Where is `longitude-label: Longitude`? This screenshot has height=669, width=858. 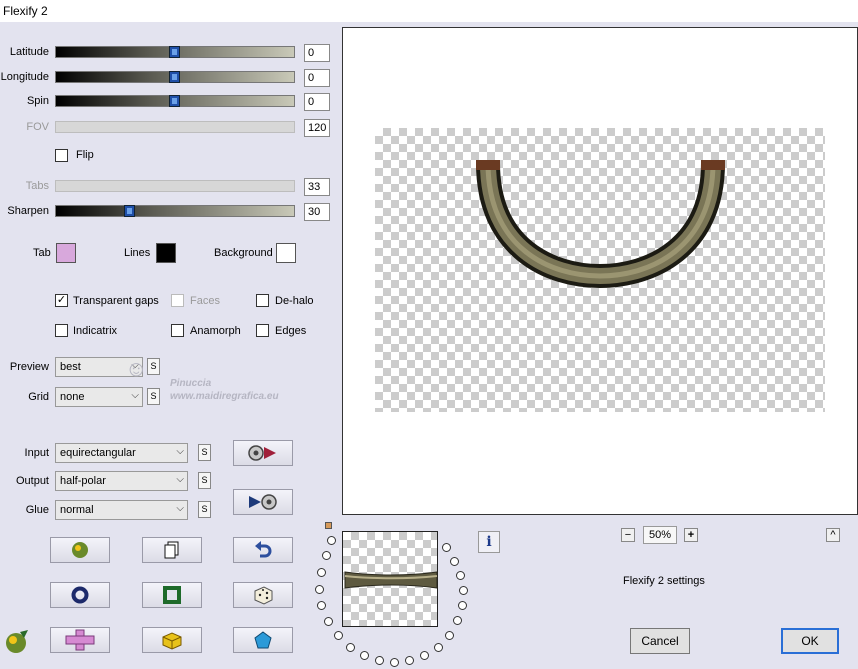 longitude-label: Longitude is located at coordinates (24, 77).